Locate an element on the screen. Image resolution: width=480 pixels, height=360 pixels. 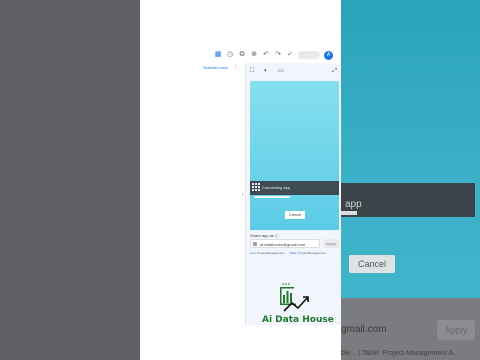
table-icon: ▦ is located at coordinates (218, 55).